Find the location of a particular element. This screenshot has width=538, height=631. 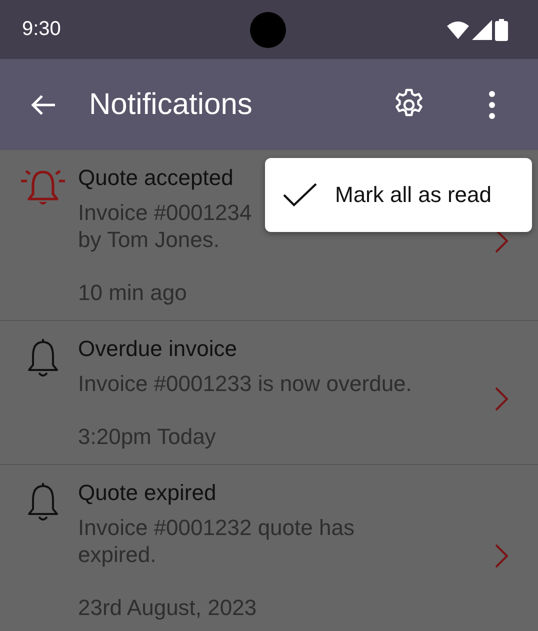

notification-message: Invoice #0001232 quote has is located at coordinates (217, 527).